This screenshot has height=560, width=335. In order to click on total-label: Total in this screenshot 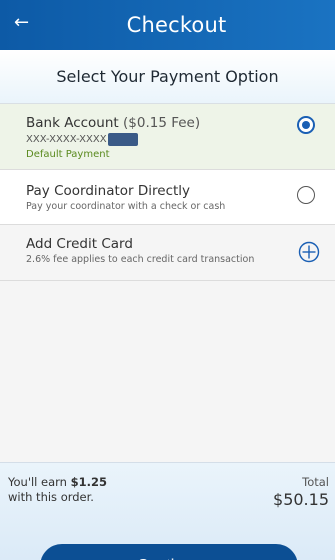, I will do `click(315, 482)`.